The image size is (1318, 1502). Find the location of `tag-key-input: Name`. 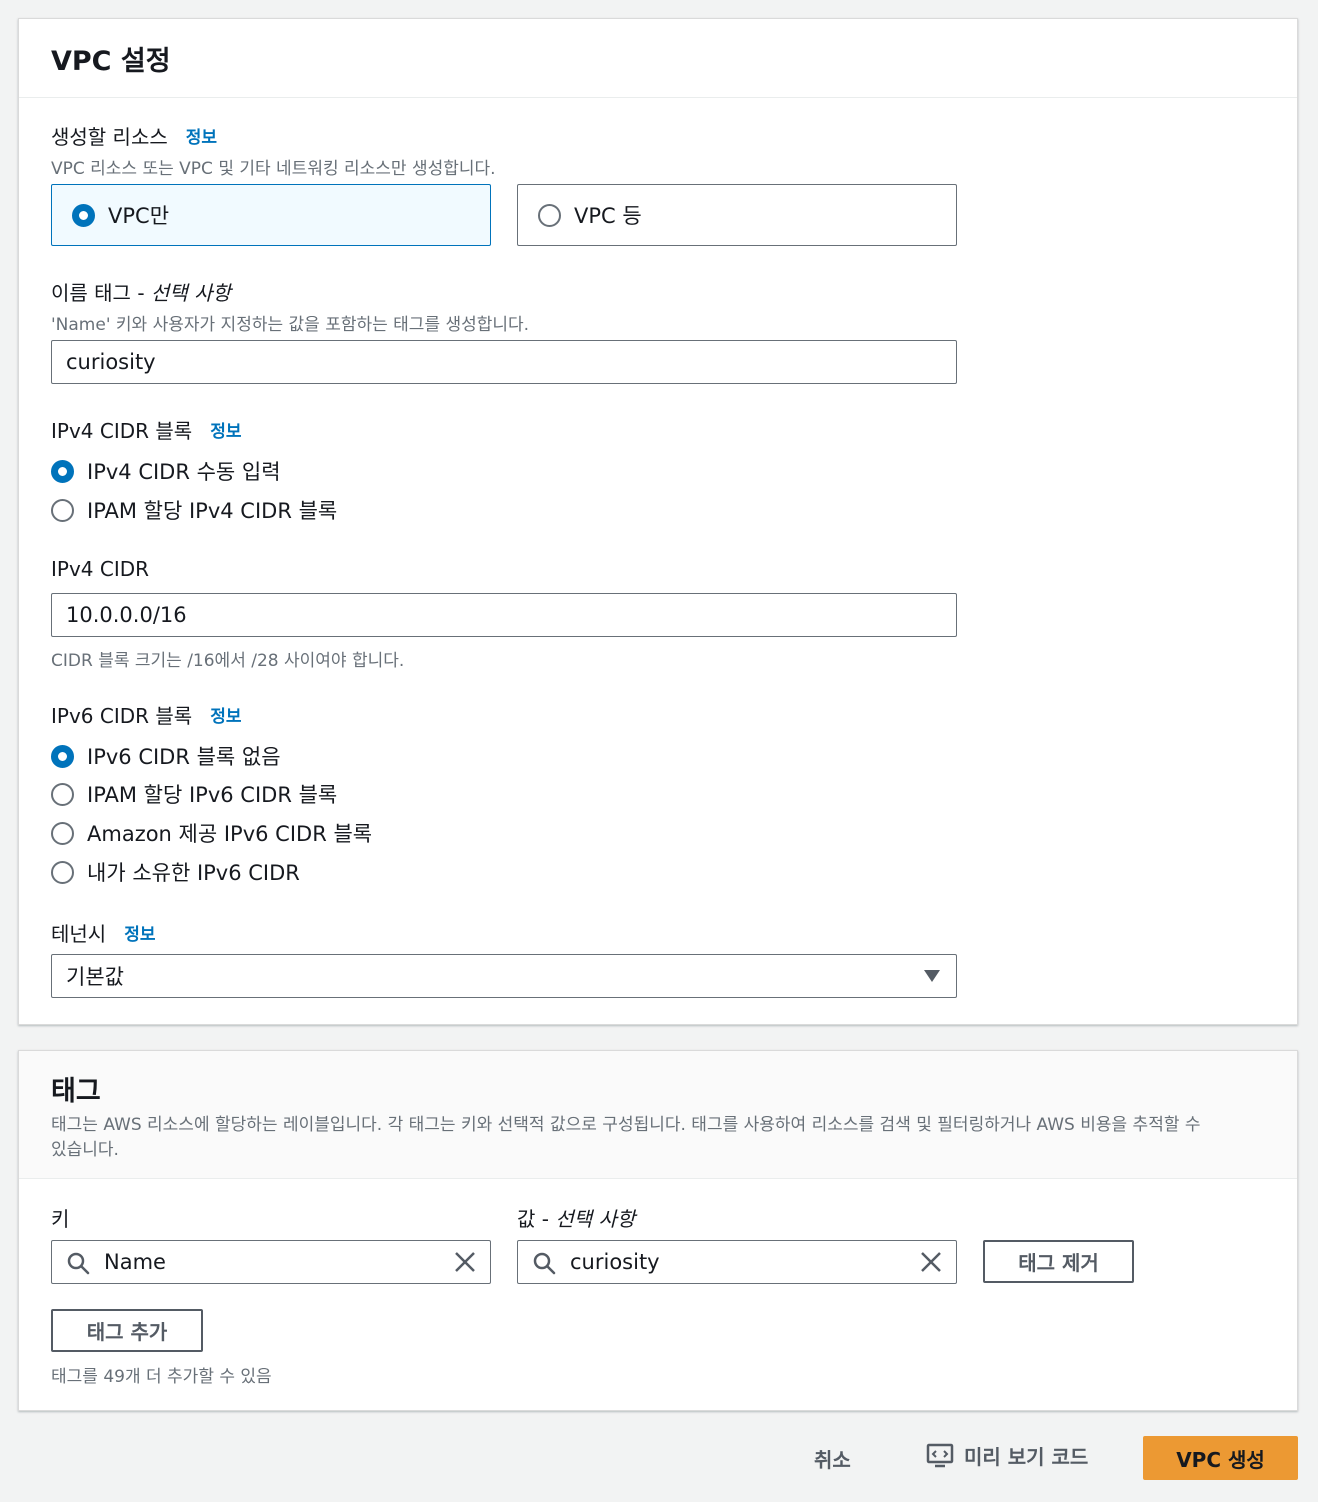

tag-key-input: Name is located at coordinates (271, 1262).